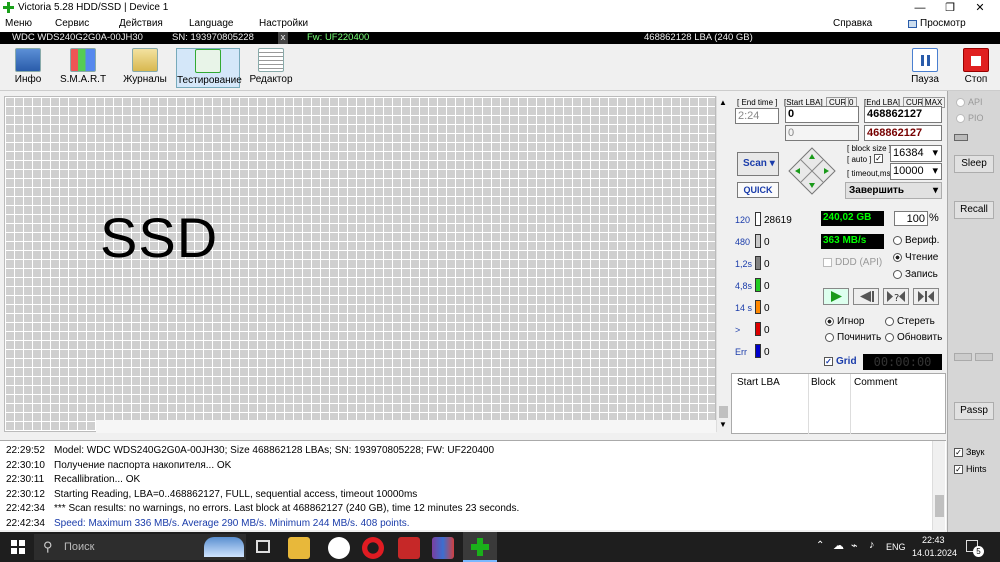 This screenshot has height=562, width=1000. Describe the element at coordinates (271, 68) in the screenshot. I see `editor-button: Редактор` at that location.